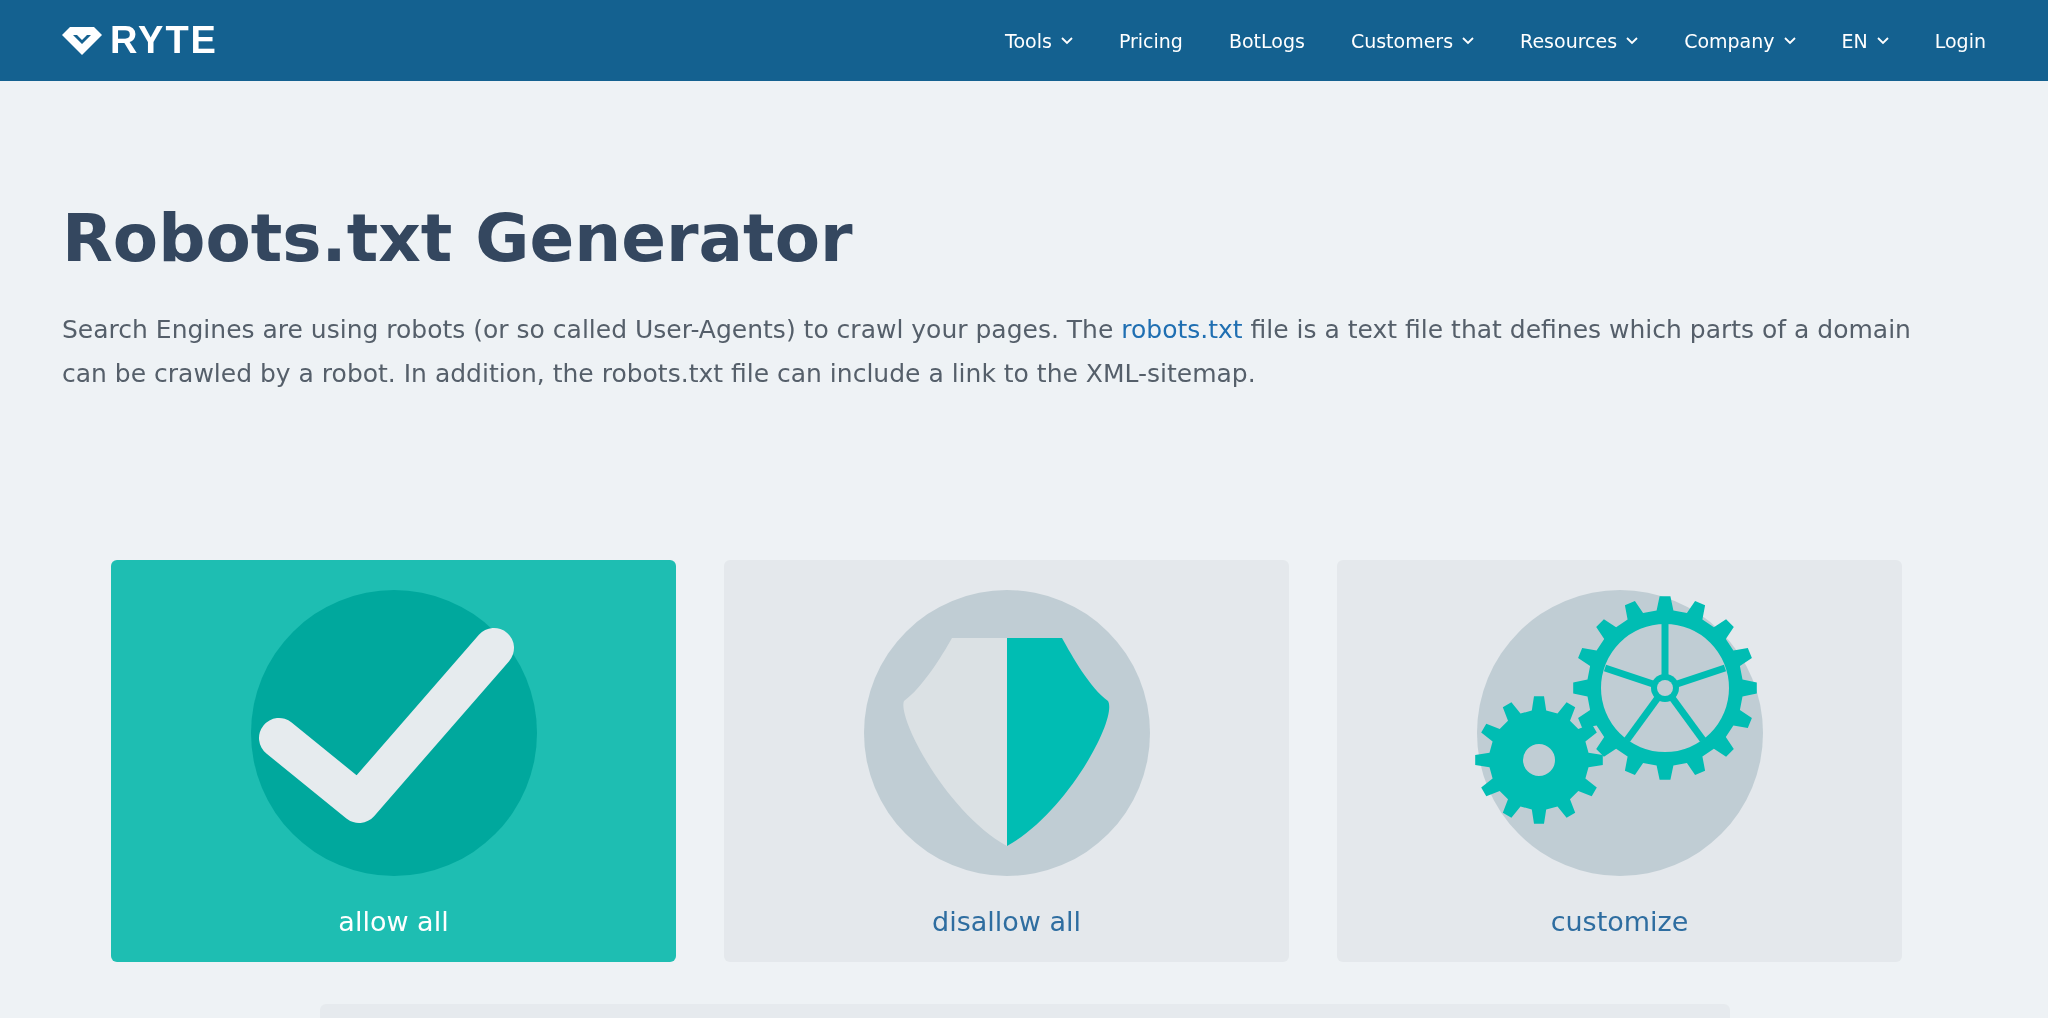 Image resolution: width=2048 pixels, height=1018 pixels. Describe the element at coordinates (393, 732) in the screenshot. I see `checkmark-icon` at that location.